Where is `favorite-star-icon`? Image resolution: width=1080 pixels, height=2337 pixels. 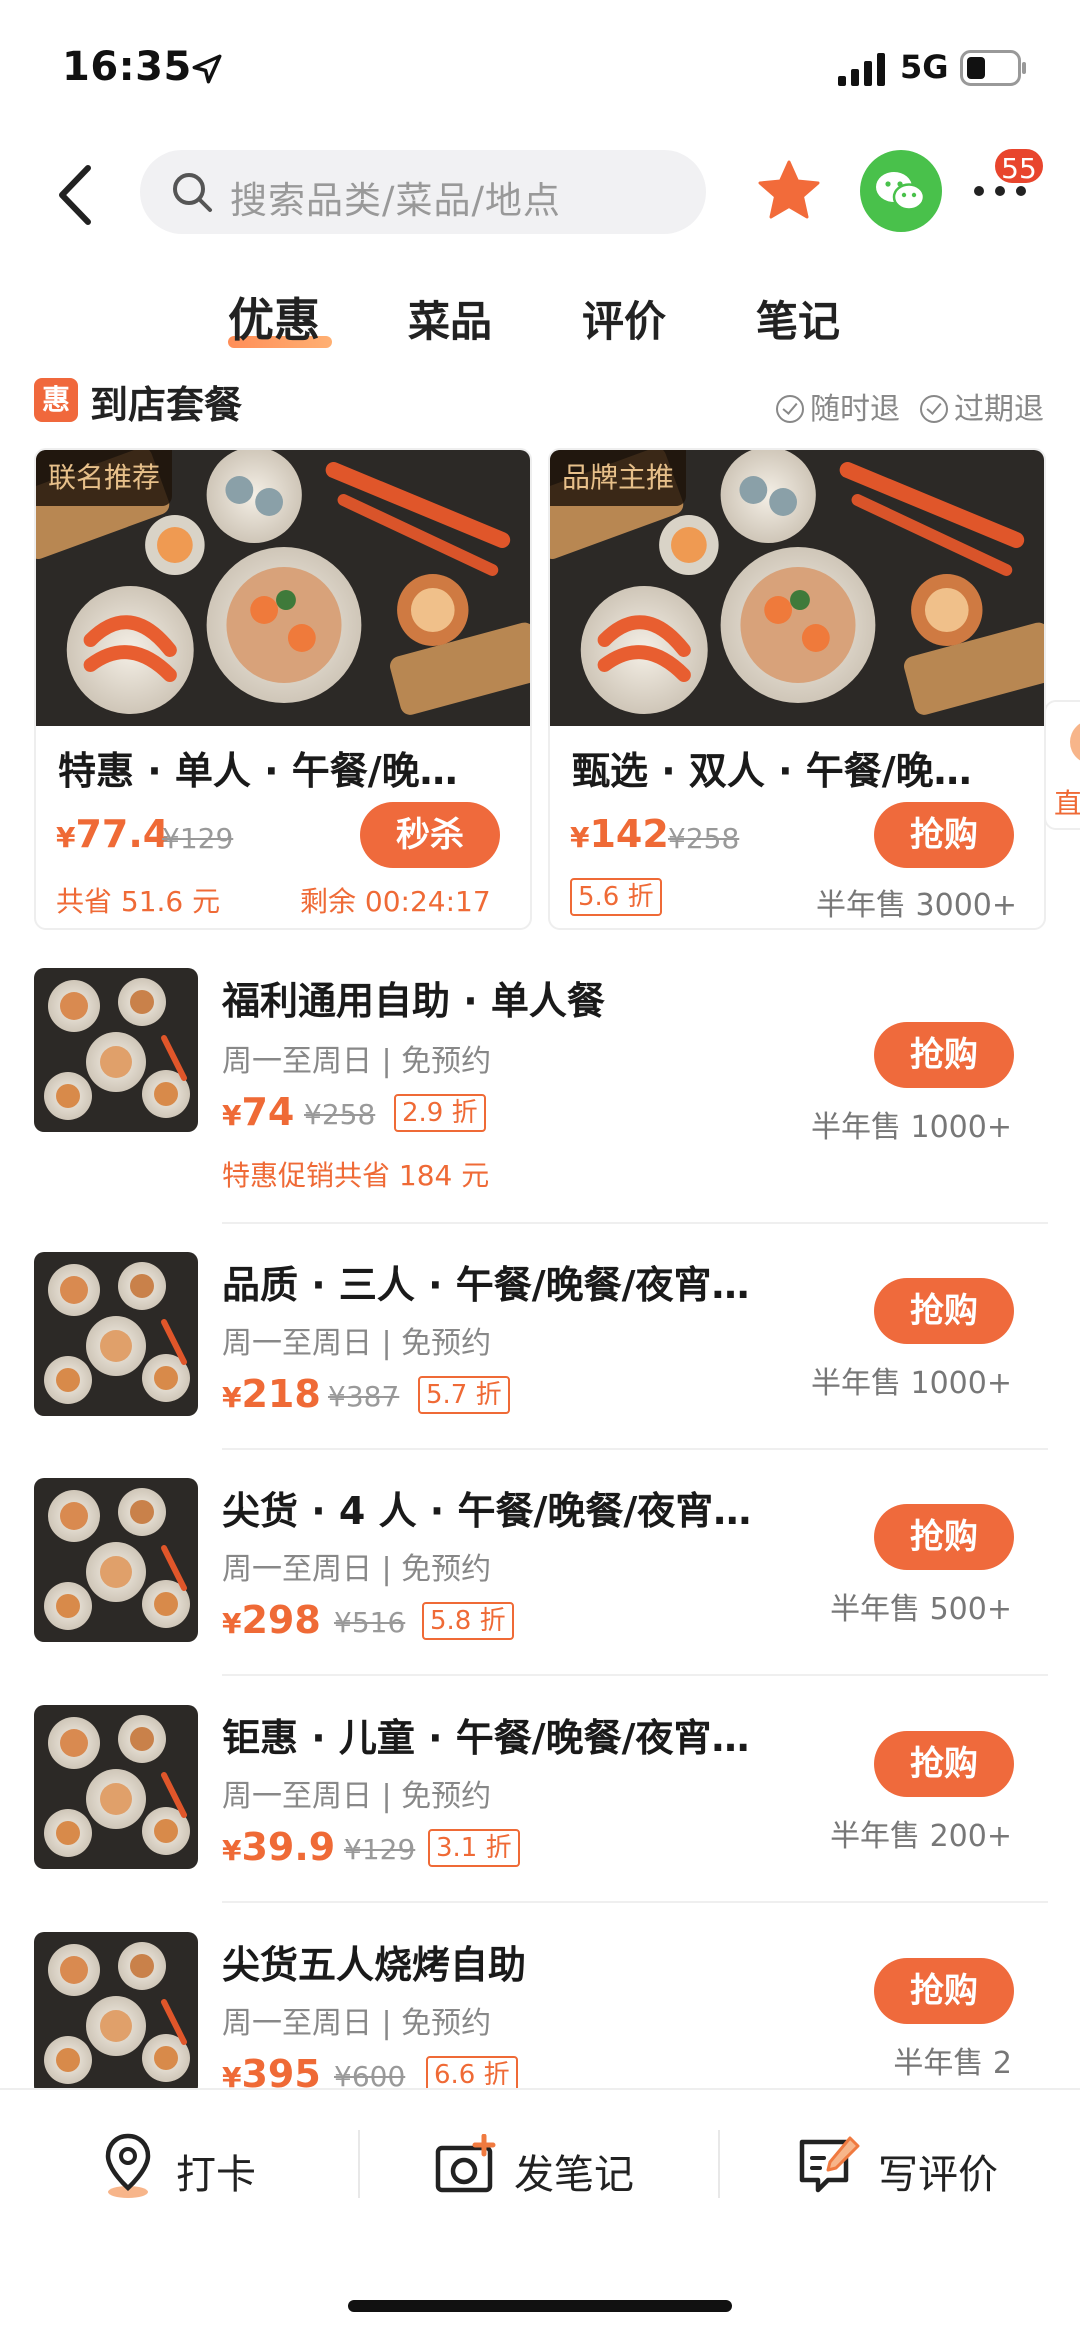 favorite-star-icon is located at coordinates (789, 191).